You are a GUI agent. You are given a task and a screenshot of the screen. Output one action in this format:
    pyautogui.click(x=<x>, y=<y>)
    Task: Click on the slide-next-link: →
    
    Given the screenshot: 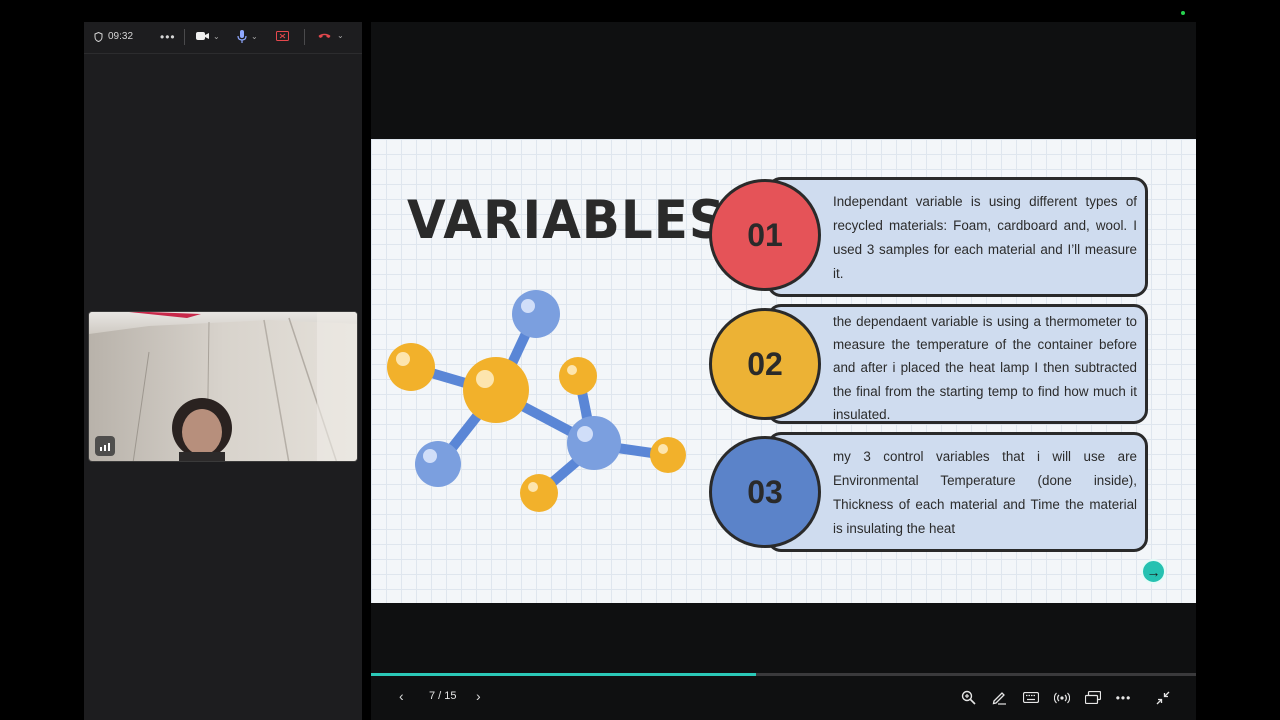 What is the action you would take?
    pyautogui.click(x=1153, y=571)
    